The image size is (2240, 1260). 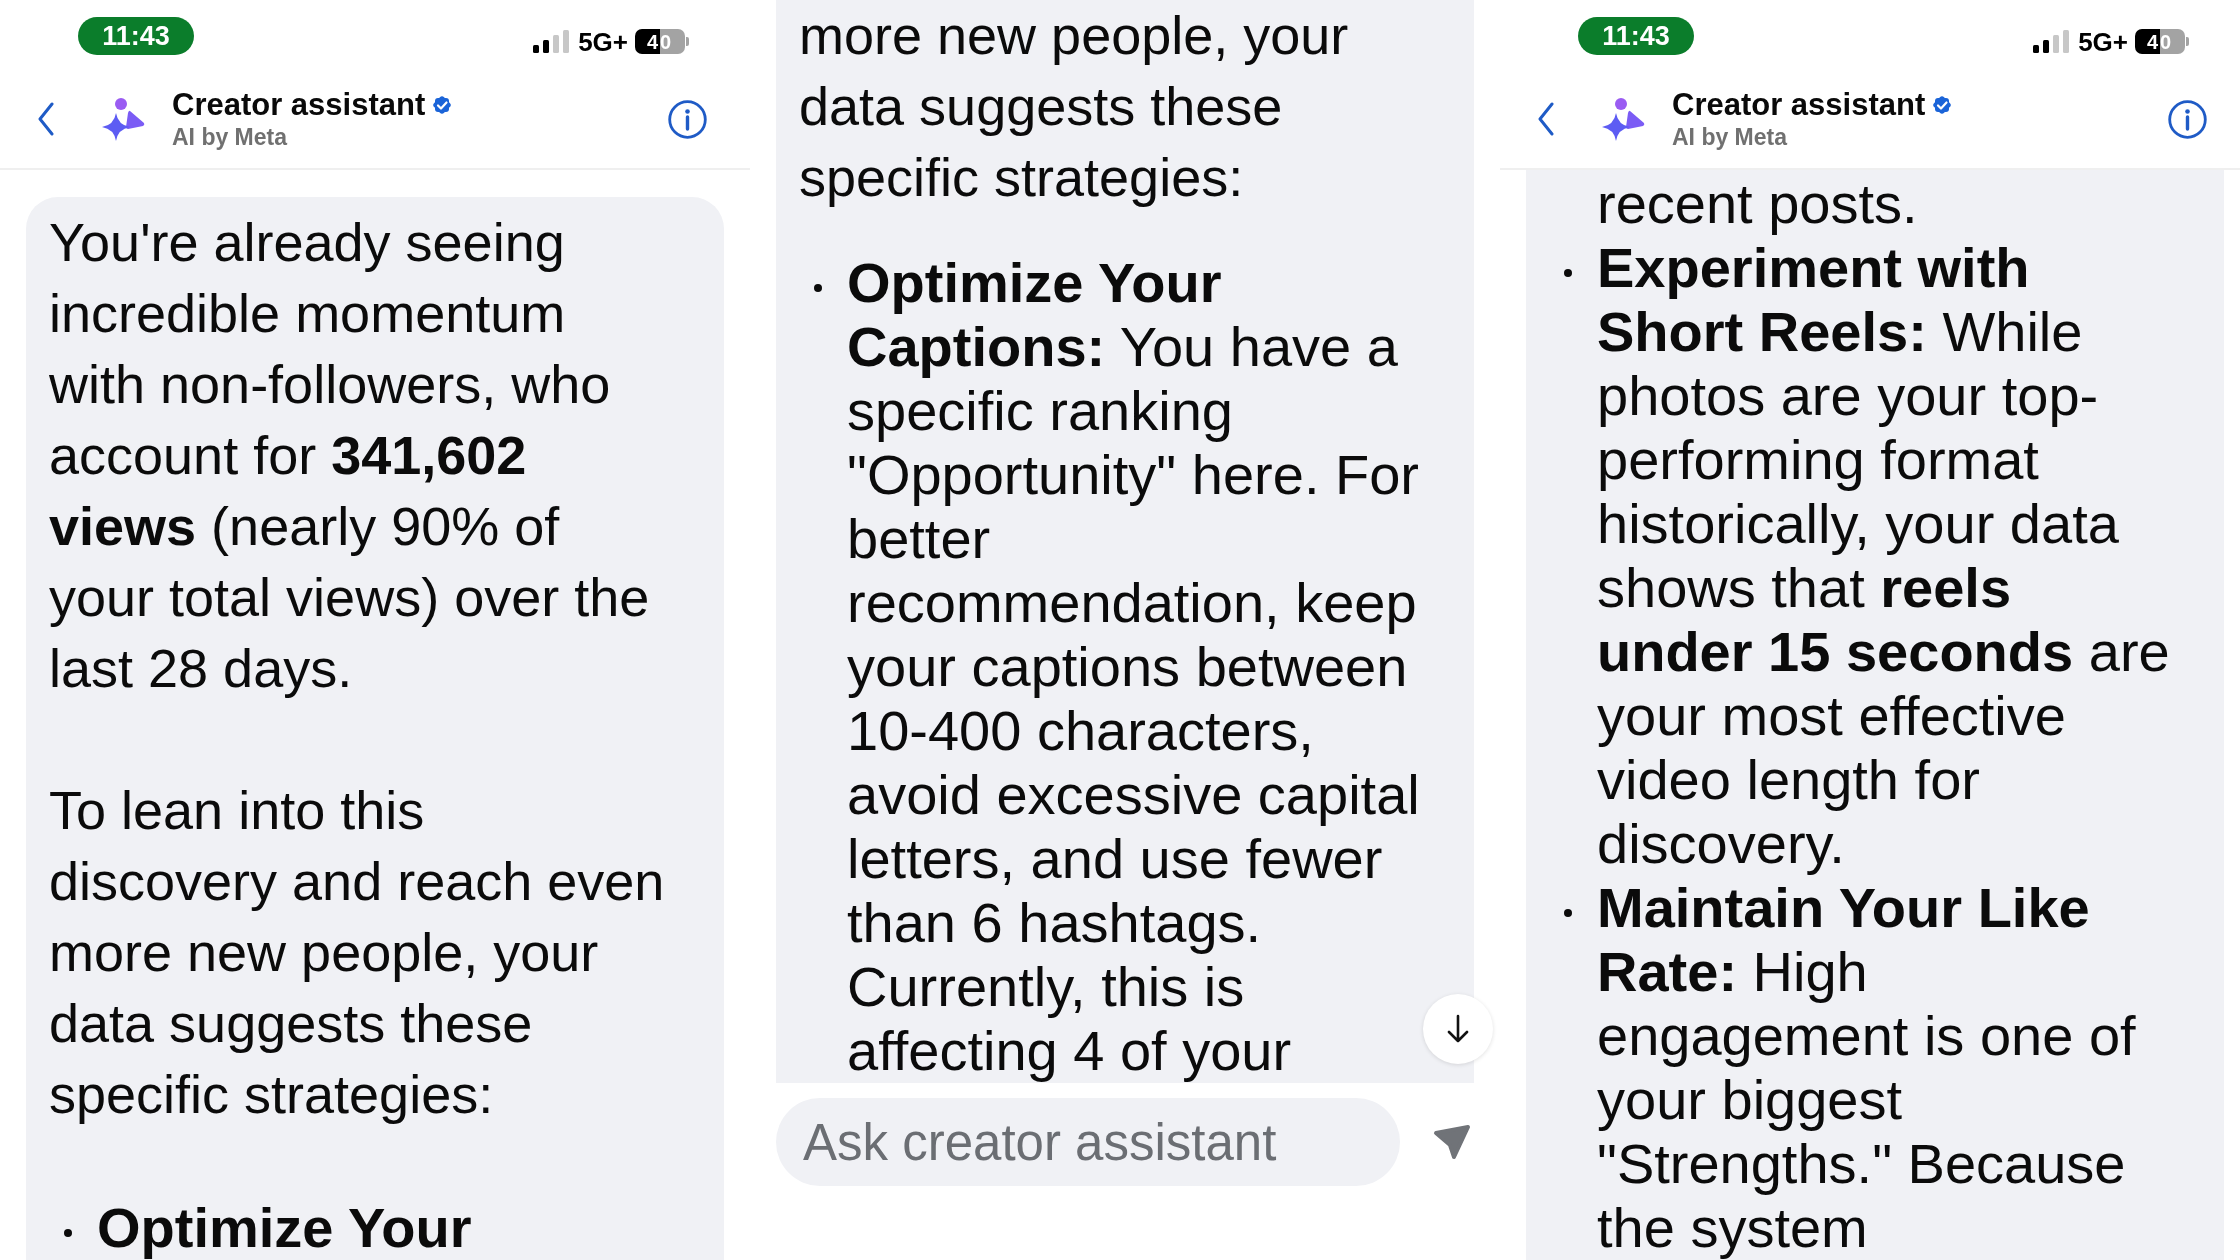 What do you see at coordinates (1074, 106) in the screenshot?
I see `message-paragraph: more new people, your data suggests these specific strategies:` at bounding box center [1074, 106].